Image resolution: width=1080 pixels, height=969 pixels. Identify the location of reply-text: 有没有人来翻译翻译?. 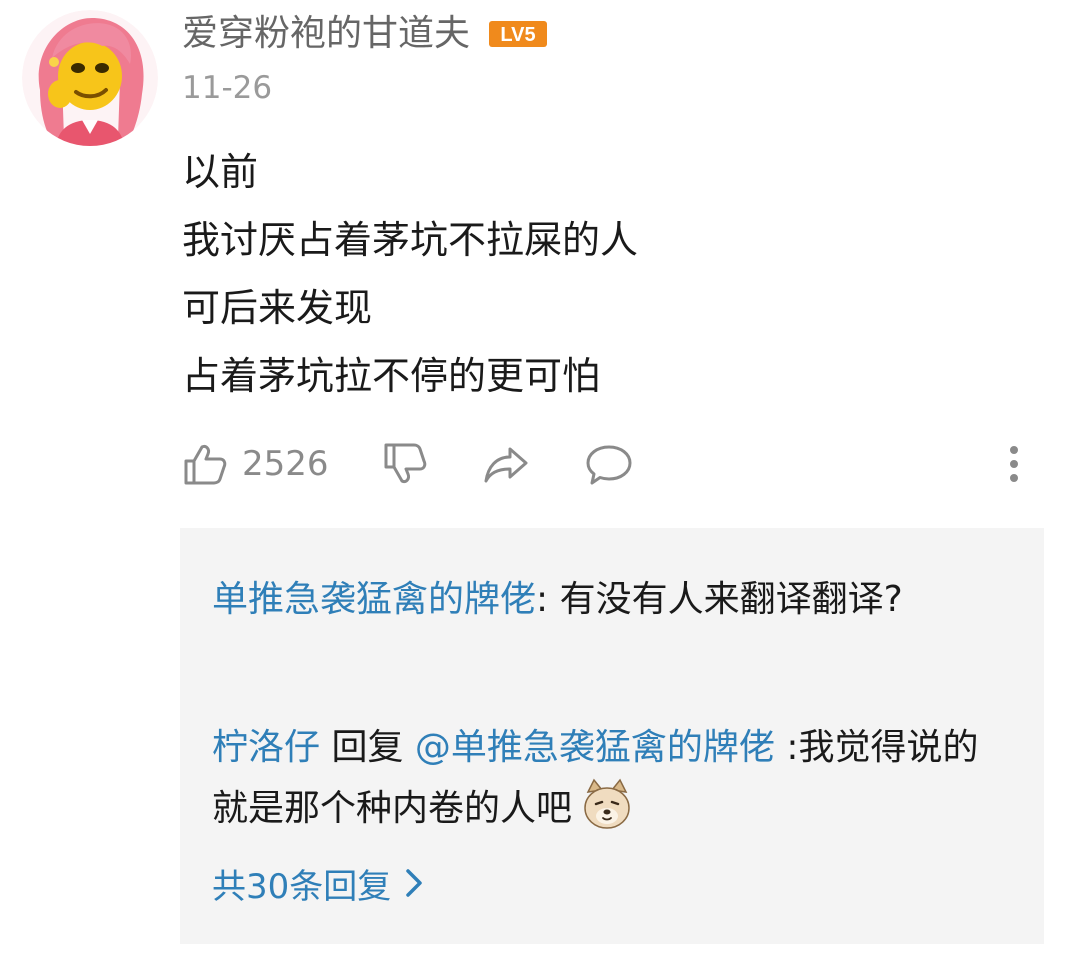
(731, 599).